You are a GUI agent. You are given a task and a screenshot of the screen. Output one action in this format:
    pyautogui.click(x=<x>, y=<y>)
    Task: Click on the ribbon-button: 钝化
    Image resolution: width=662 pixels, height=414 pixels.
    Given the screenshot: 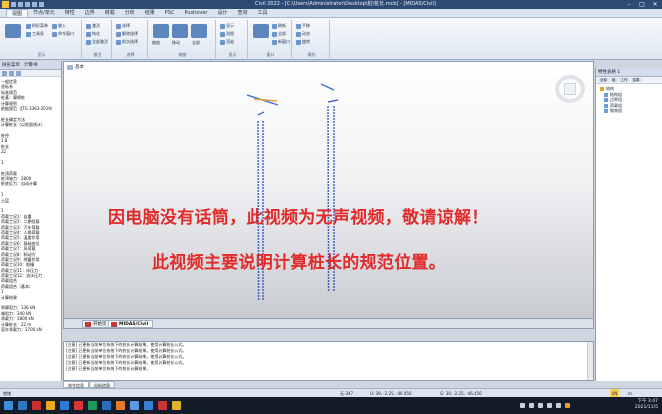 What is the action you would take?
    pyautogui.click(x=93, y=34)
    